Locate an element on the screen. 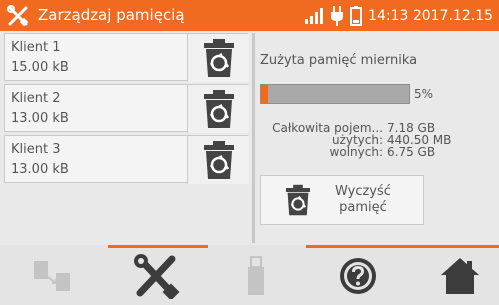  client-name: Klient 1 is located at coordinates (36, 47).